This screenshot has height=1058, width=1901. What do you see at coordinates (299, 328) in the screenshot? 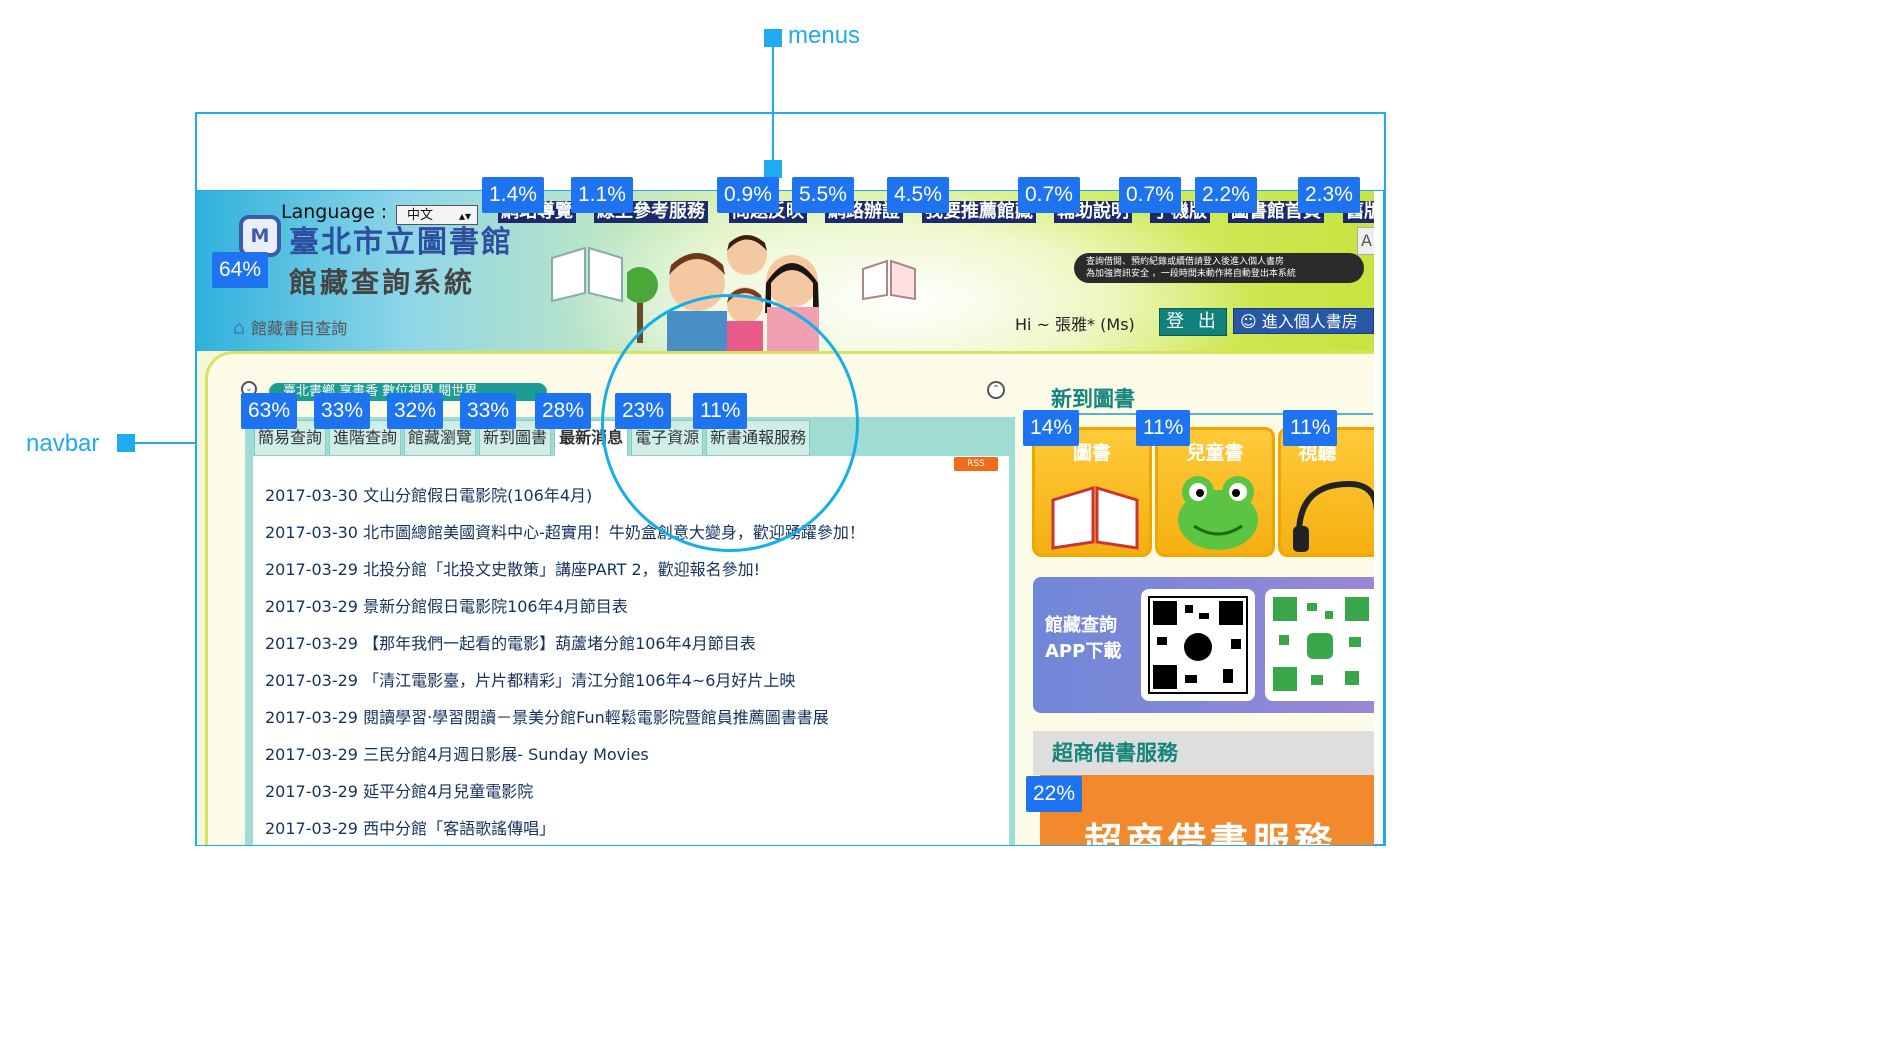
I see `breadcrumb-current: 館藏書目查詢` at bounding box center [299, 328].